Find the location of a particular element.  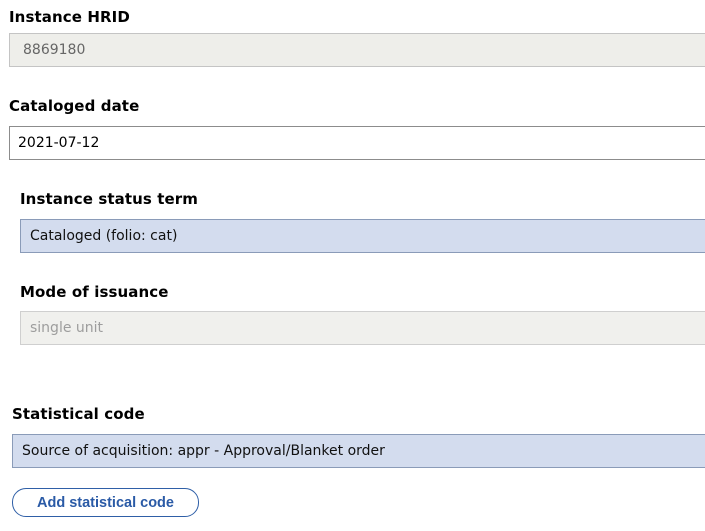

mode-of-issuance-label: Mode of issuance is located at coordinates (94, 292).